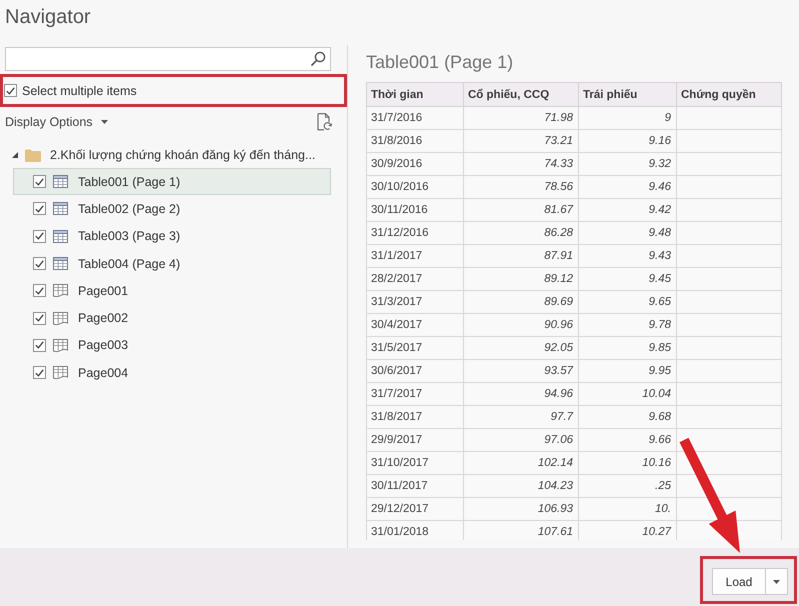 This screenshot has width=799, height=606. I want to click on tree-item: Page003, so click(172, 346).